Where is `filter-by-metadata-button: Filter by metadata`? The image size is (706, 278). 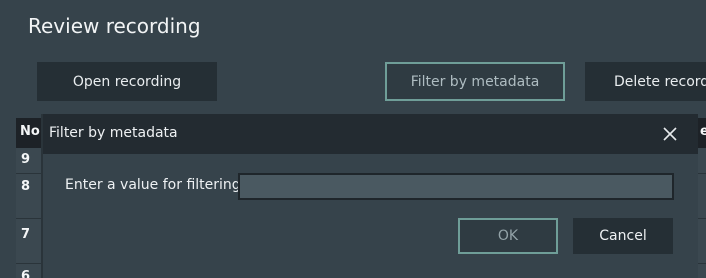 filter-by-metadata-button: Filter by metadata is located at coordinates (475, 81).